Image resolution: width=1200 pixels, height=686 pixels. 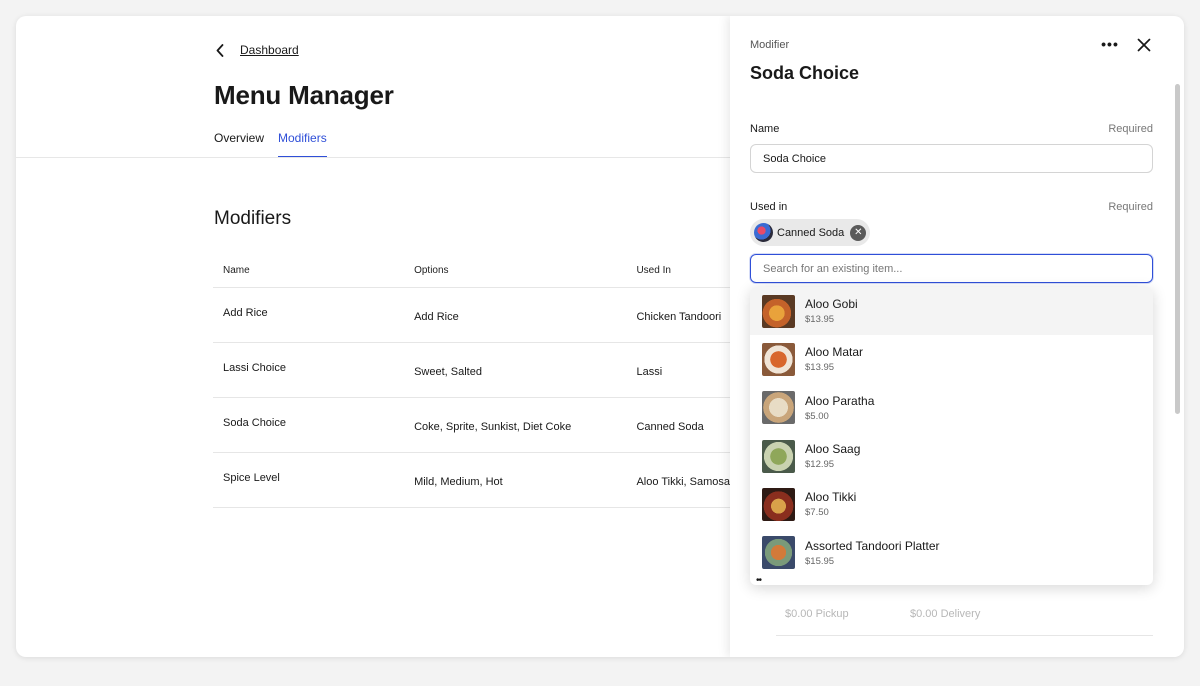 I want to click on tab-divider, so click(x=373, y=157).